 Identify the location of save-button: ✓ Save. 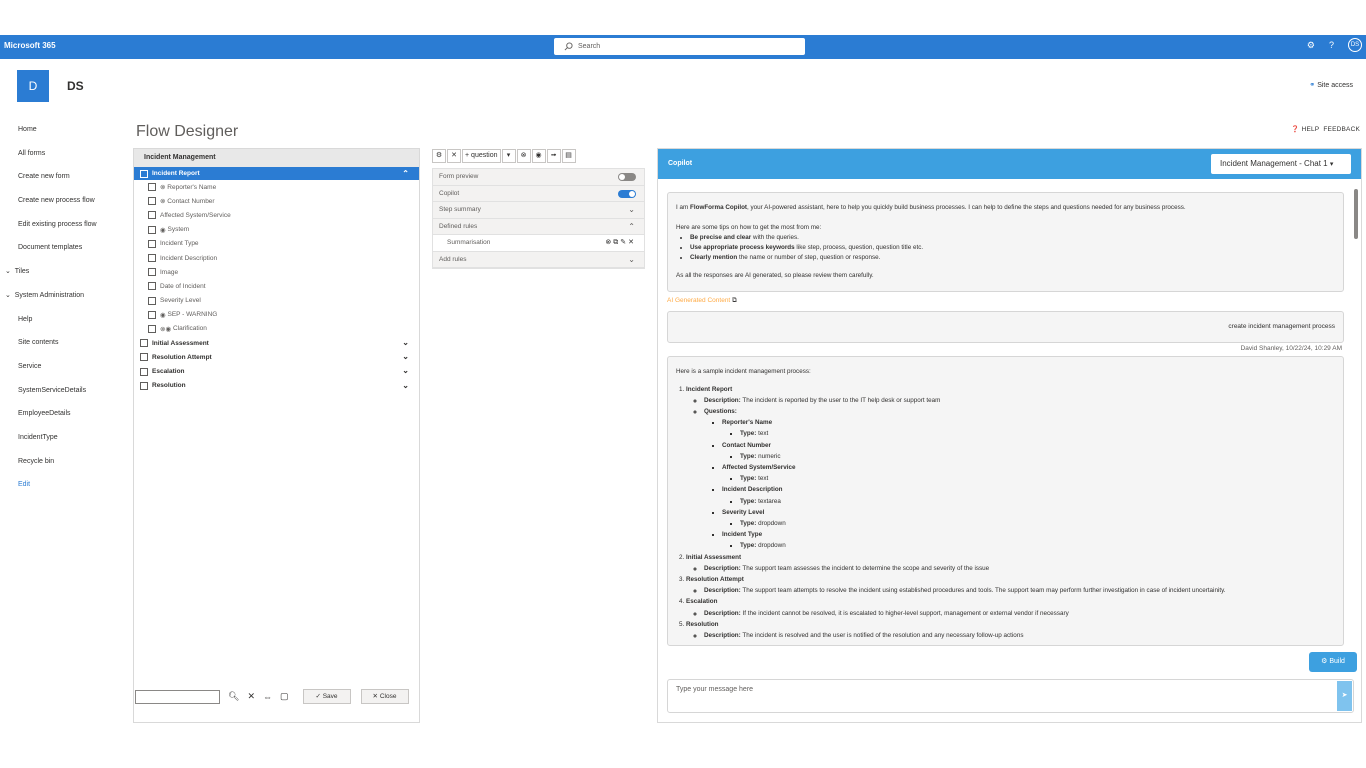
(326, 696).